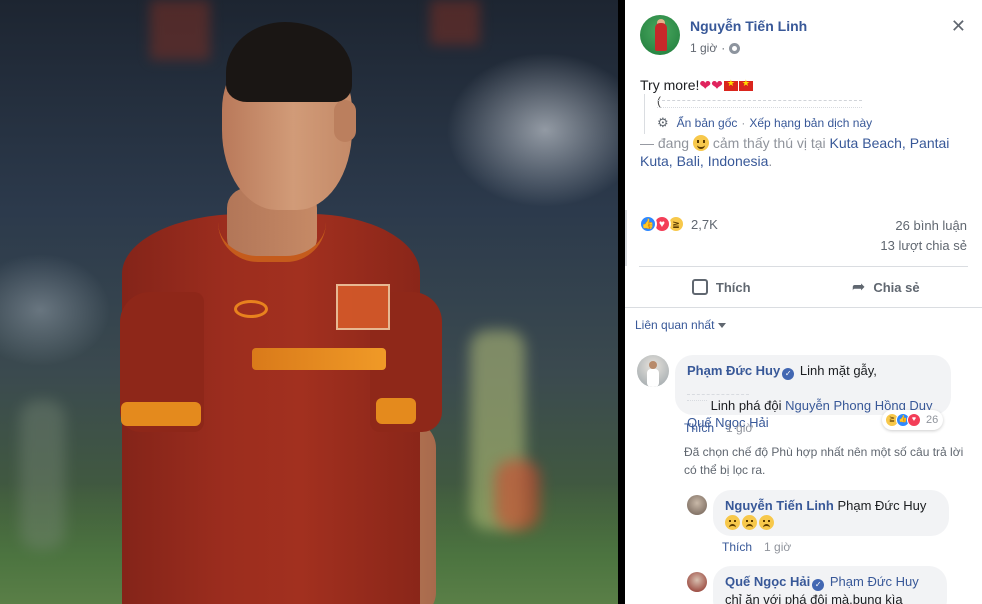 This screenshot has height=604, width=982. What do you see at coordinates (722, 325) in the screenshot?
I see `caret-down-icon` at bounding box center [722, 325].